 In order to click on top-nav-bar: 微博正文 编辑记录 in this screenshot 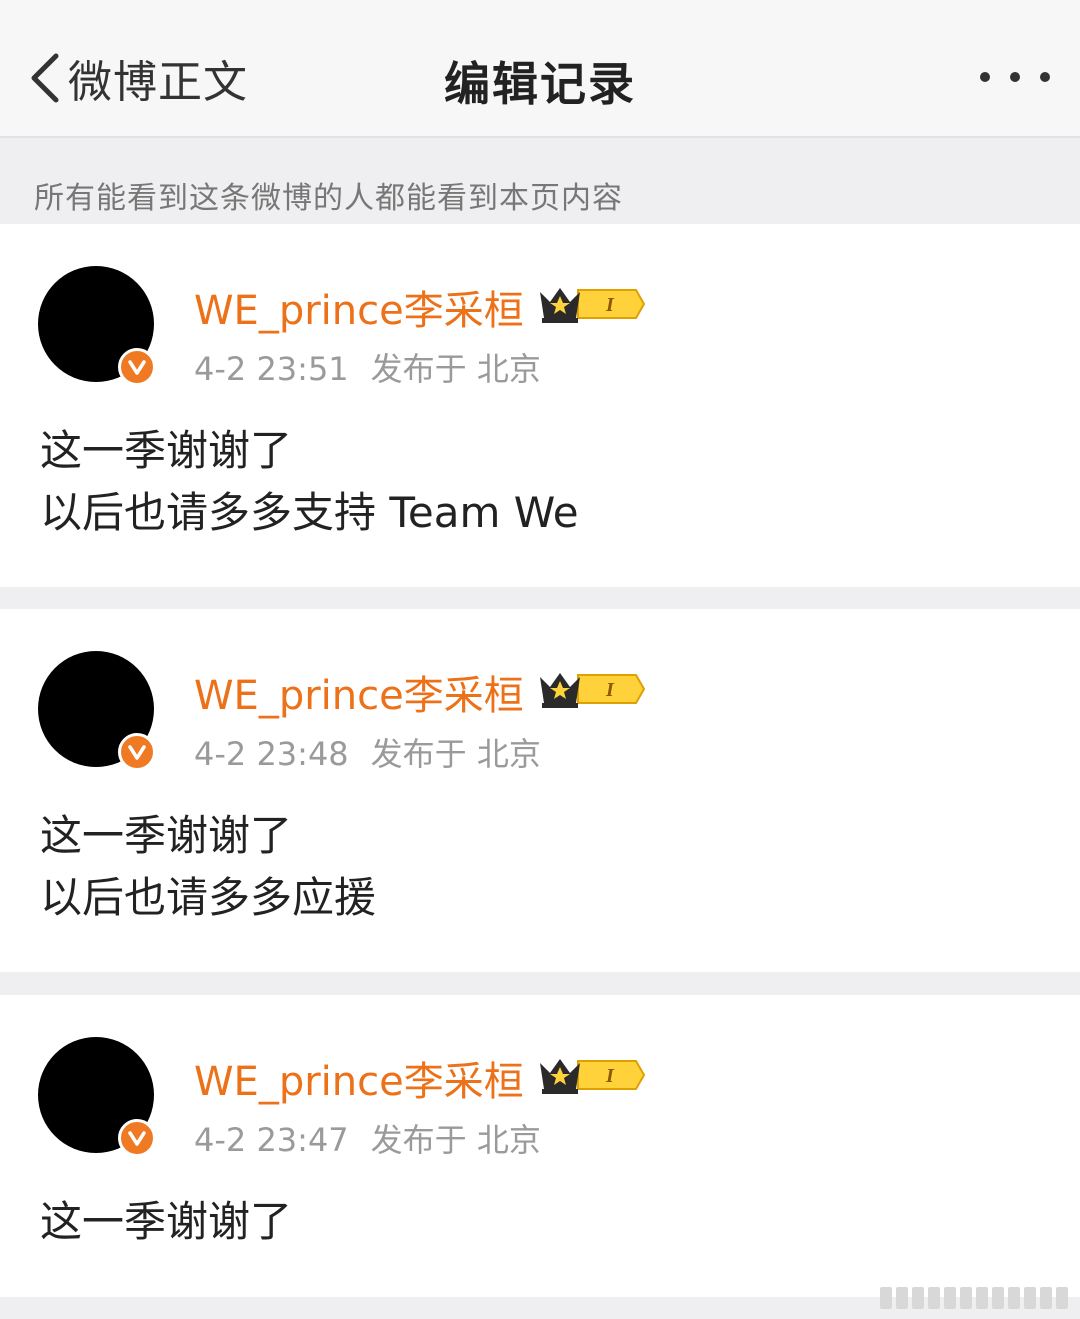, I will do `click(540, 69)`.